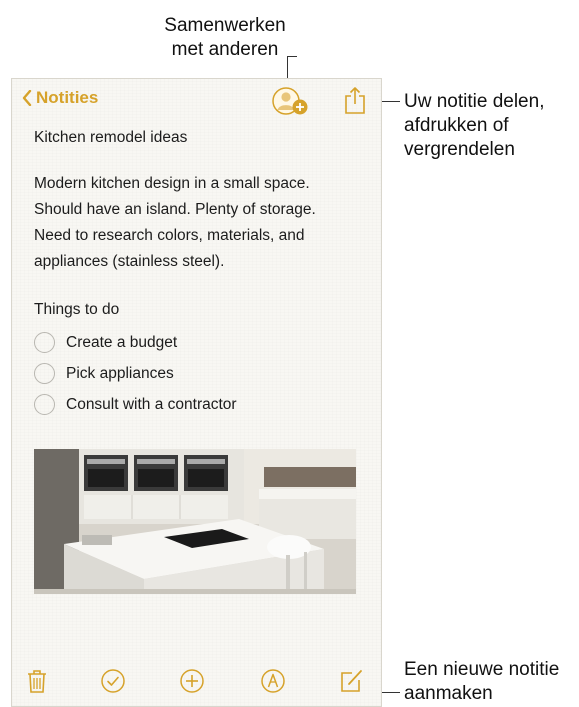  Describe the element at coordinates (355, 100) in the screenshot. I see `share-icon` at that location.